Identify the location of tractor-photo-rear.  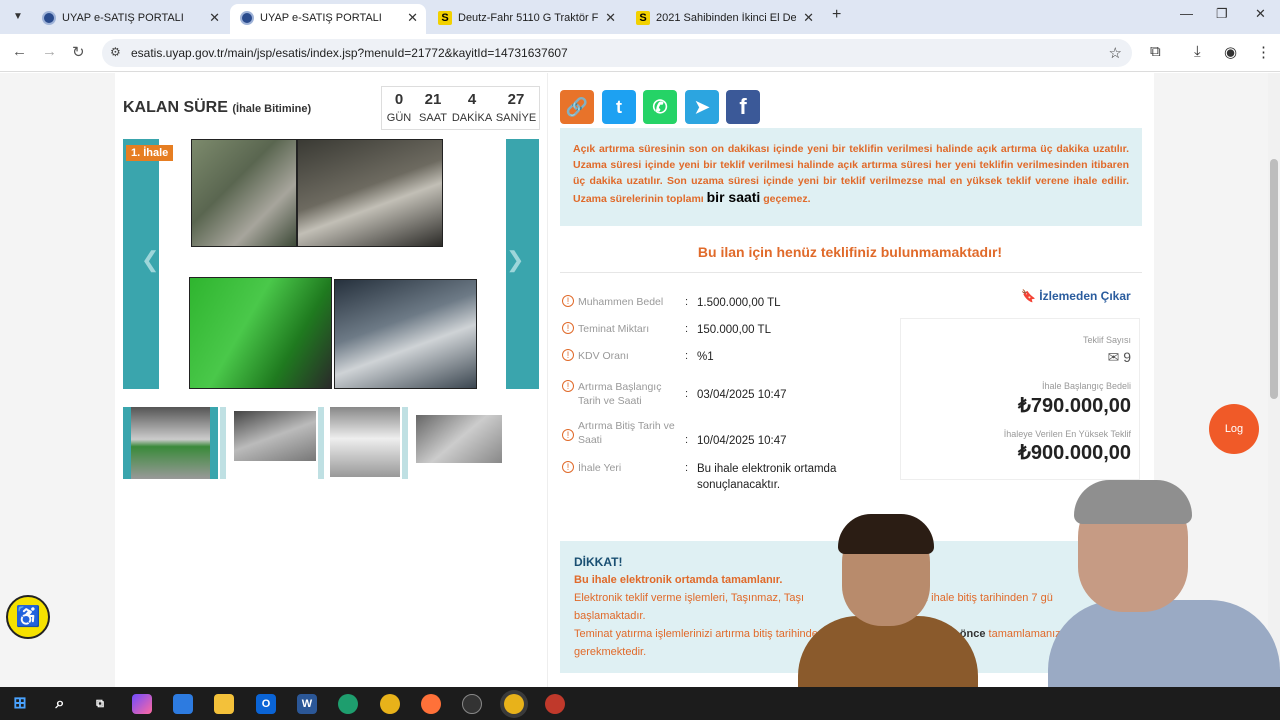
(244, 193).